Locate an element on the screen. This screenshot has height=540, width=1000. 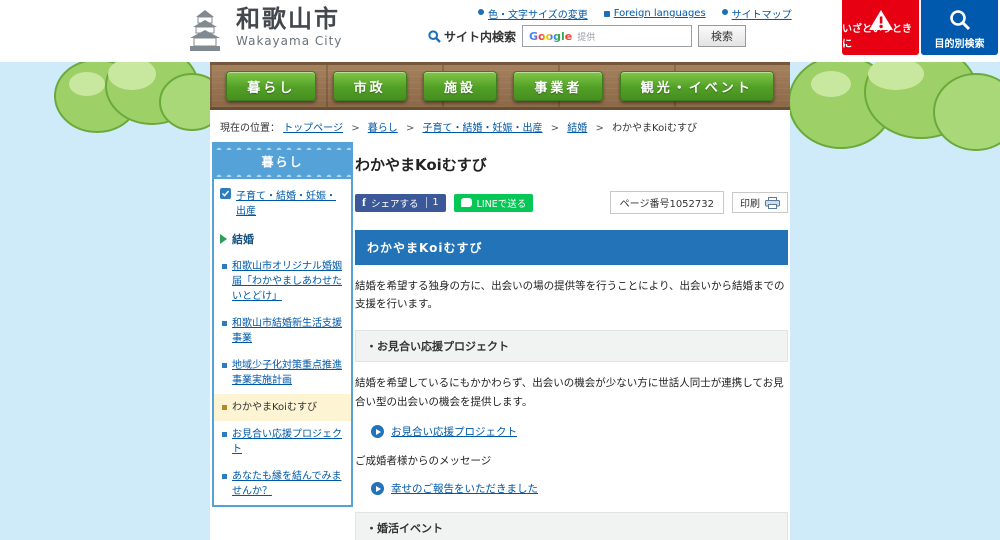
sidebar-section-kekkon: 結婚 is located at coordinates (282, 239).